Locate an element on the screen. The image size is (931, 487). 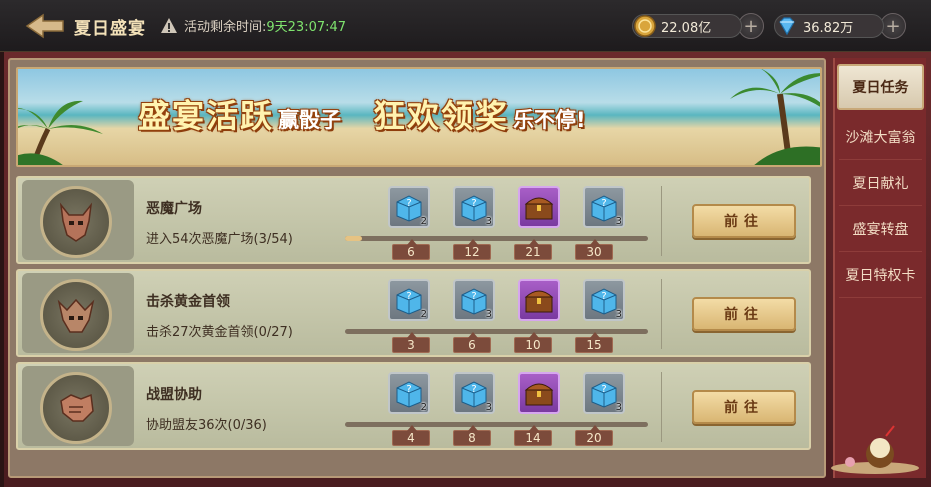
task-desc: 进入54次恶魔广场(3/54) is located at coordinates (219, 239).